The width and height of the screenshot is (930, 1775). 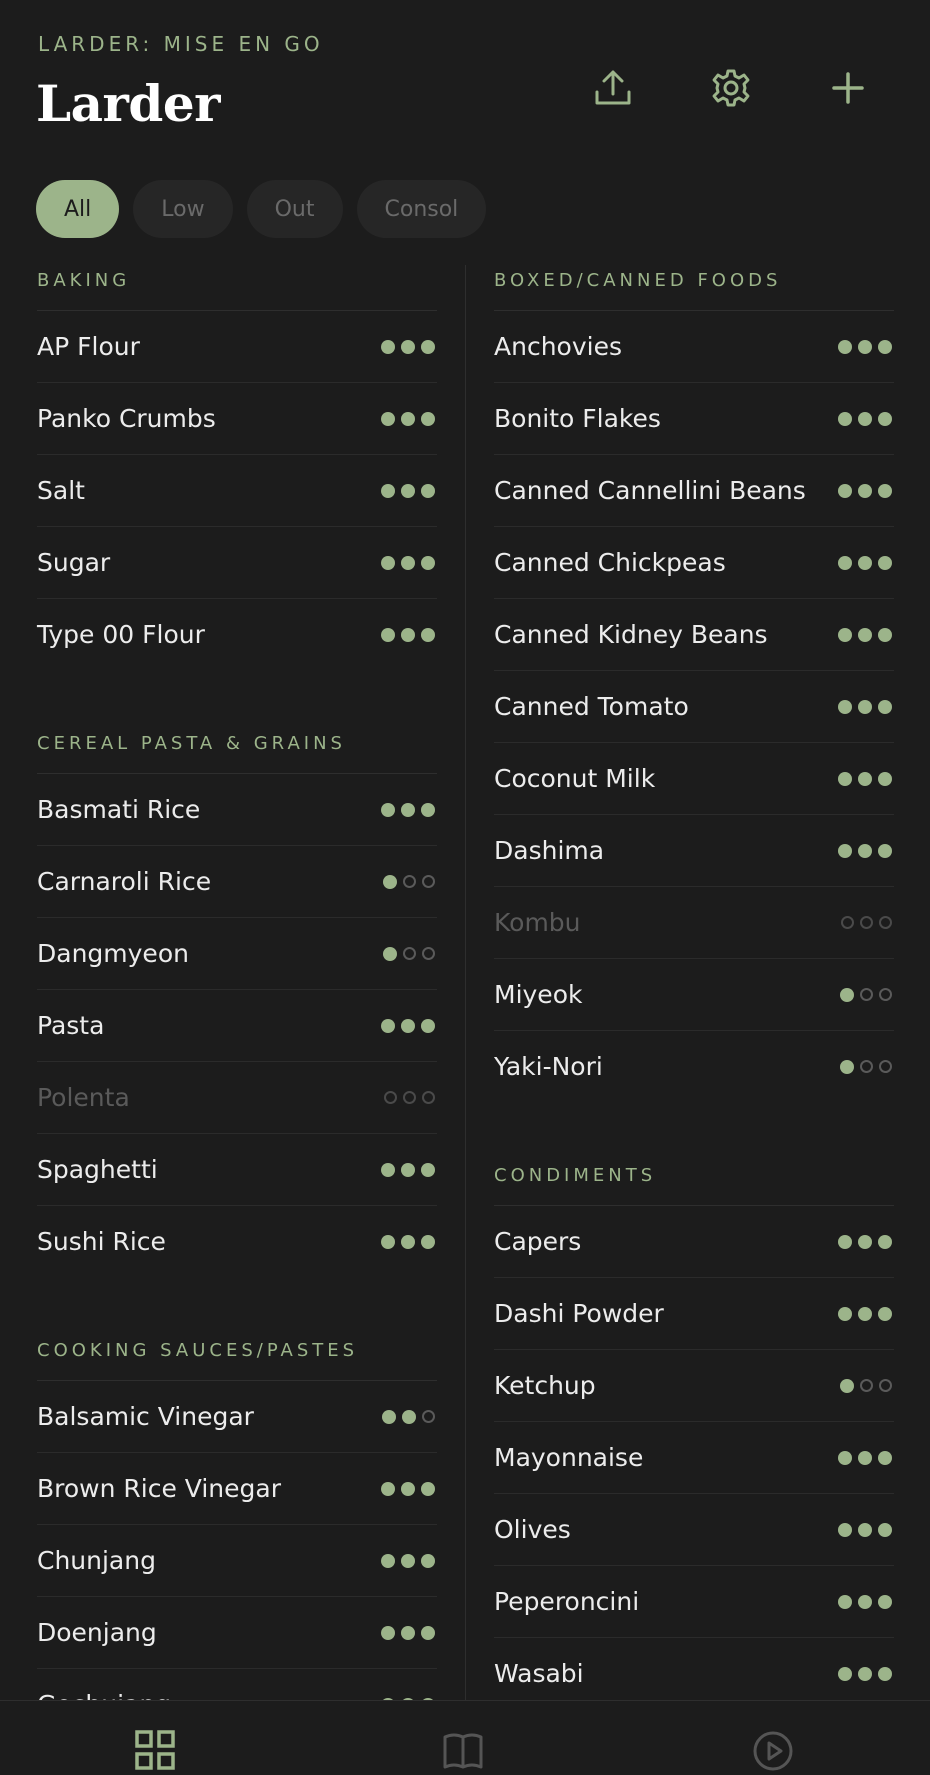 I want to click on item-name: Canned Cannellini Beans, so click(x=650, y=490).